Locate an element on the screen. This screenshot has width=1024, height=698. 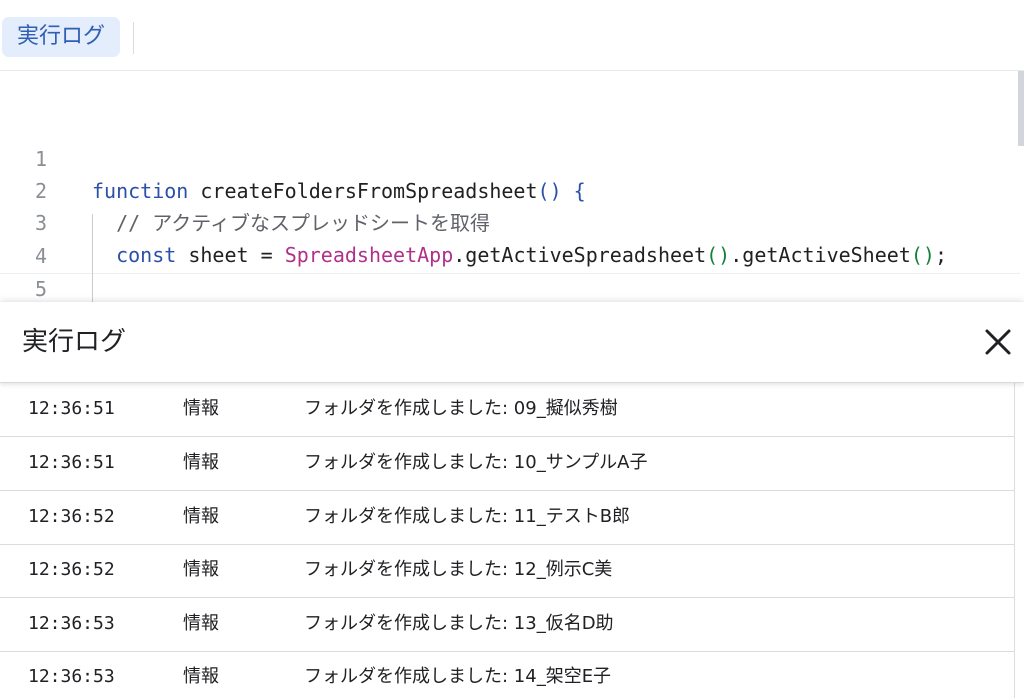
toolbar-divider is located at coordinates (133, 38).